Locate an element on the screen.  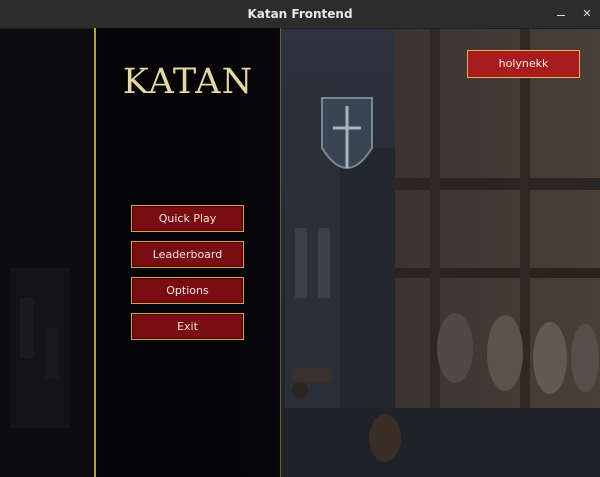
options-button: Options is located at coordinates (187, 290).